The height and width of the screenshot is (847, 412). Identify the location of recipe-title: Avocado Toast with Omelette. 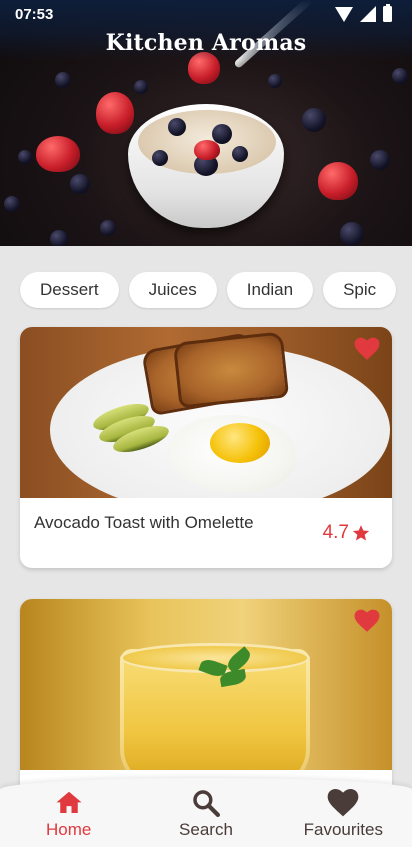
(144, 522).